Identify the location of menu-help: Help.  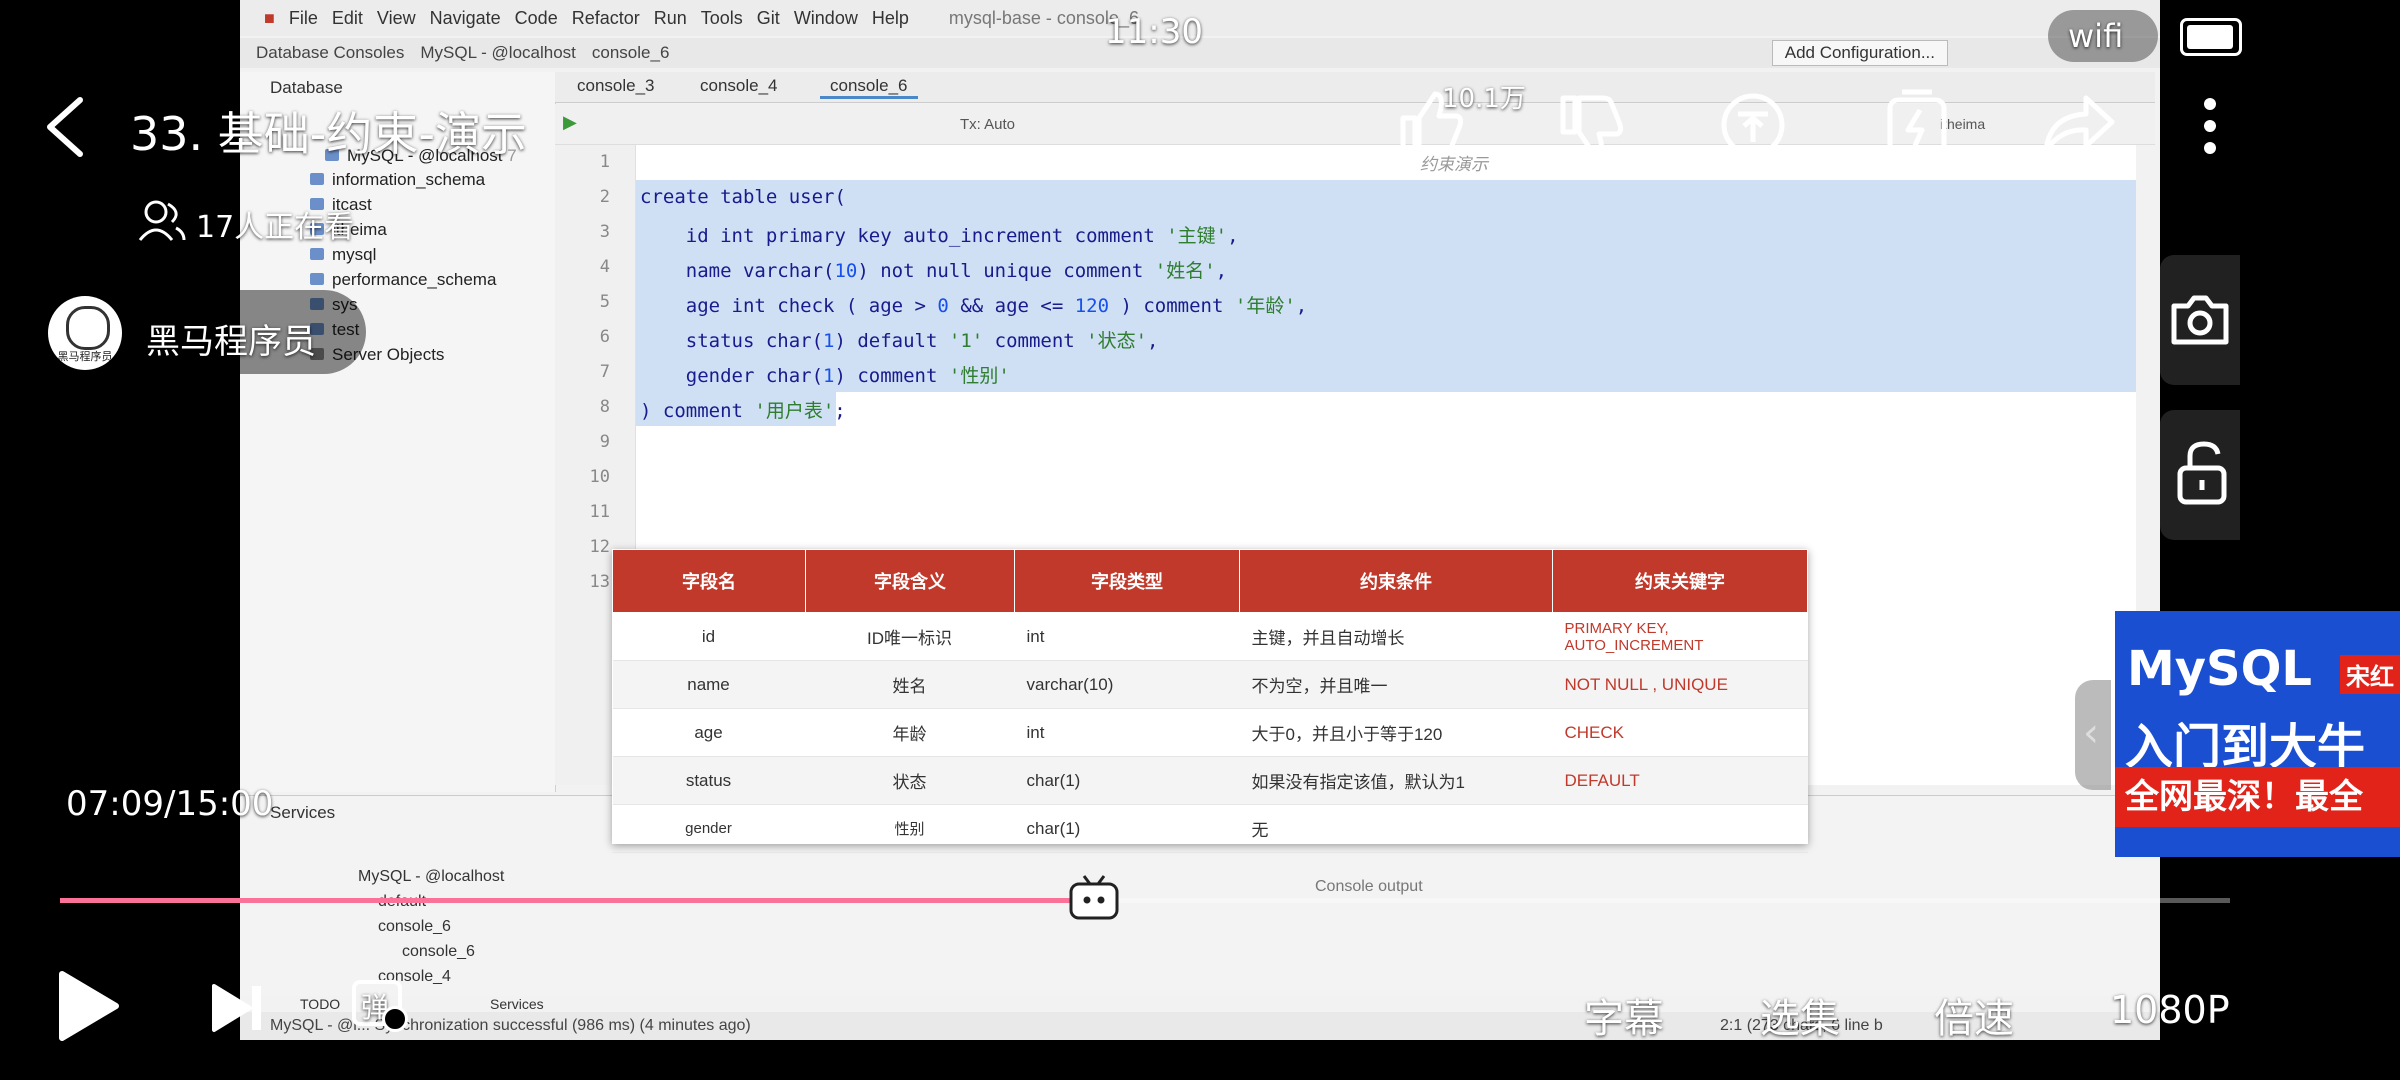
(890, 17).